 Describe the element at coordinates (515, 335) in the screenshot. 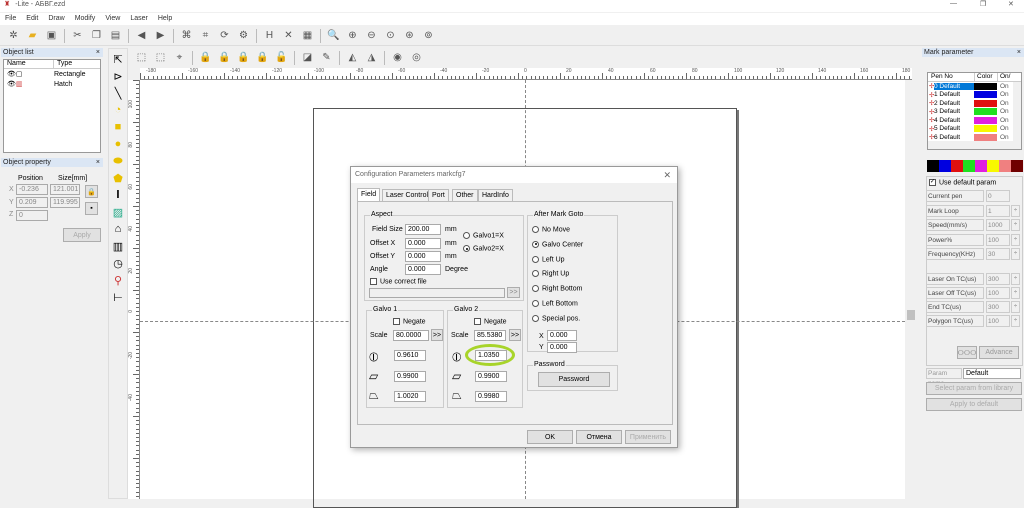

I see `galvo2-scale-more-button: >>` at that location.